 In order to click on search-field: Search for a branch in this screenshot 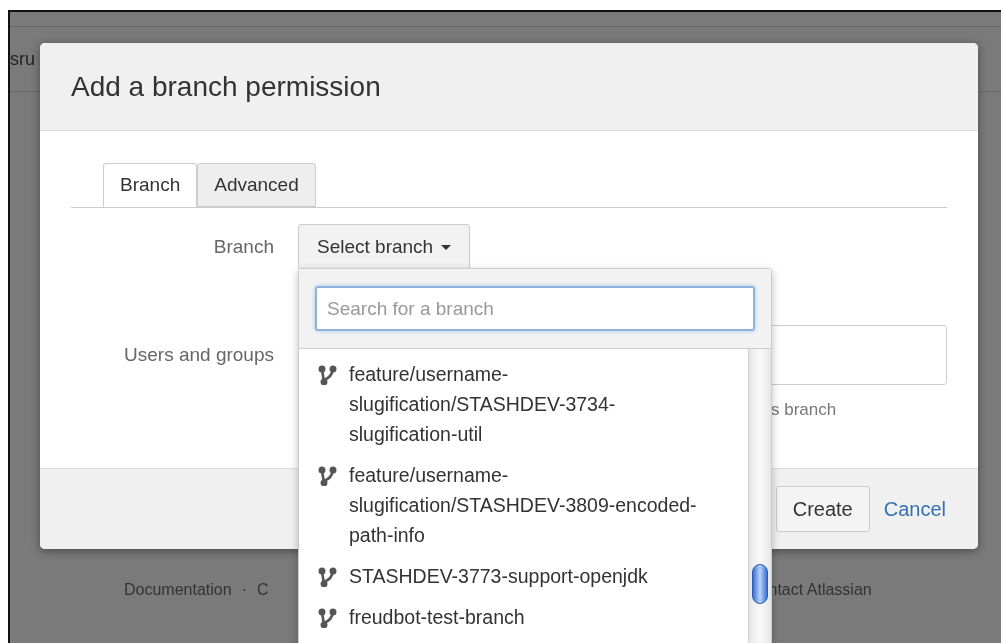, I will do `click(535, 308)`.